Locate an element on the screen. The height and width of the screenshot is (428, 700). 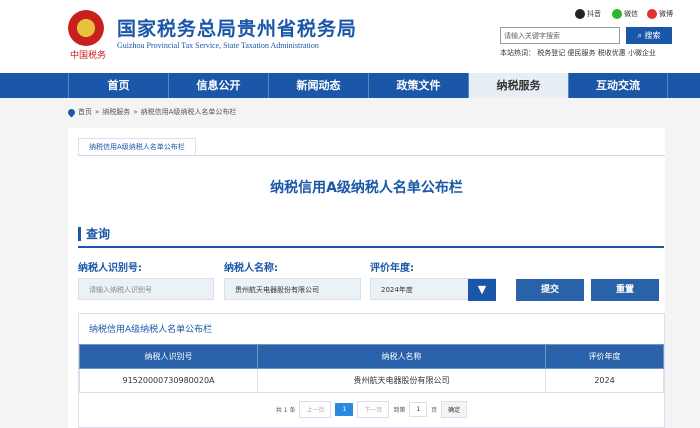
col-taxpayer-id: 纳税人识别号 is located at coordinates (168, 356).